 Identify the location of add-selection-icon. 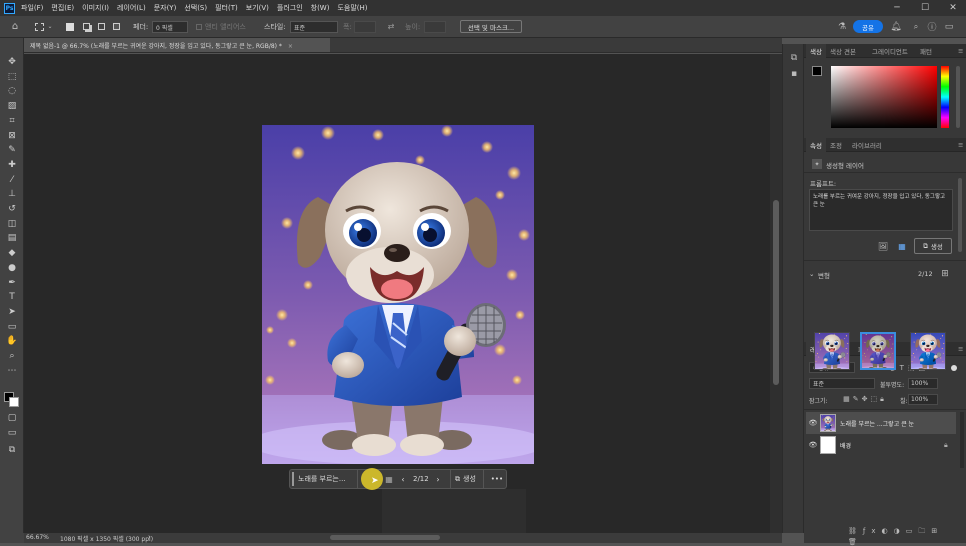
(86, 26).